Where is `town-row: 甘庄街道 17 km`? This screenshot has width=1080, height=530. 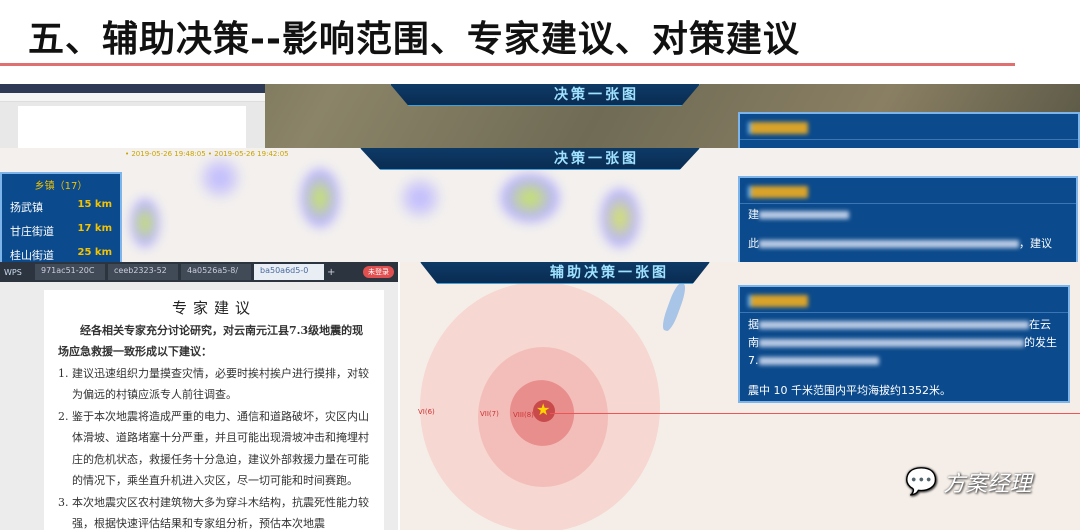 town-row: 甘庄街道 17 km is located at coordinates (61, 231).